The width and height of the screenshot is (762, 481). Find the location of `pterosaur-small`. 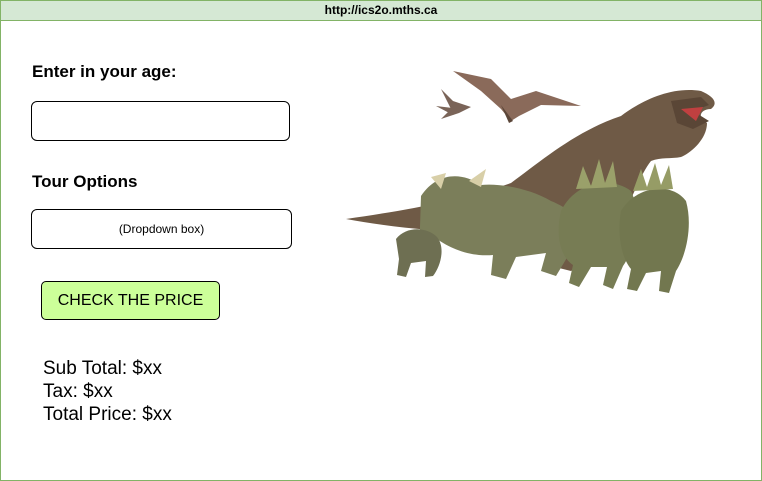

pterosaur-small is located at coordinates (453, 104).